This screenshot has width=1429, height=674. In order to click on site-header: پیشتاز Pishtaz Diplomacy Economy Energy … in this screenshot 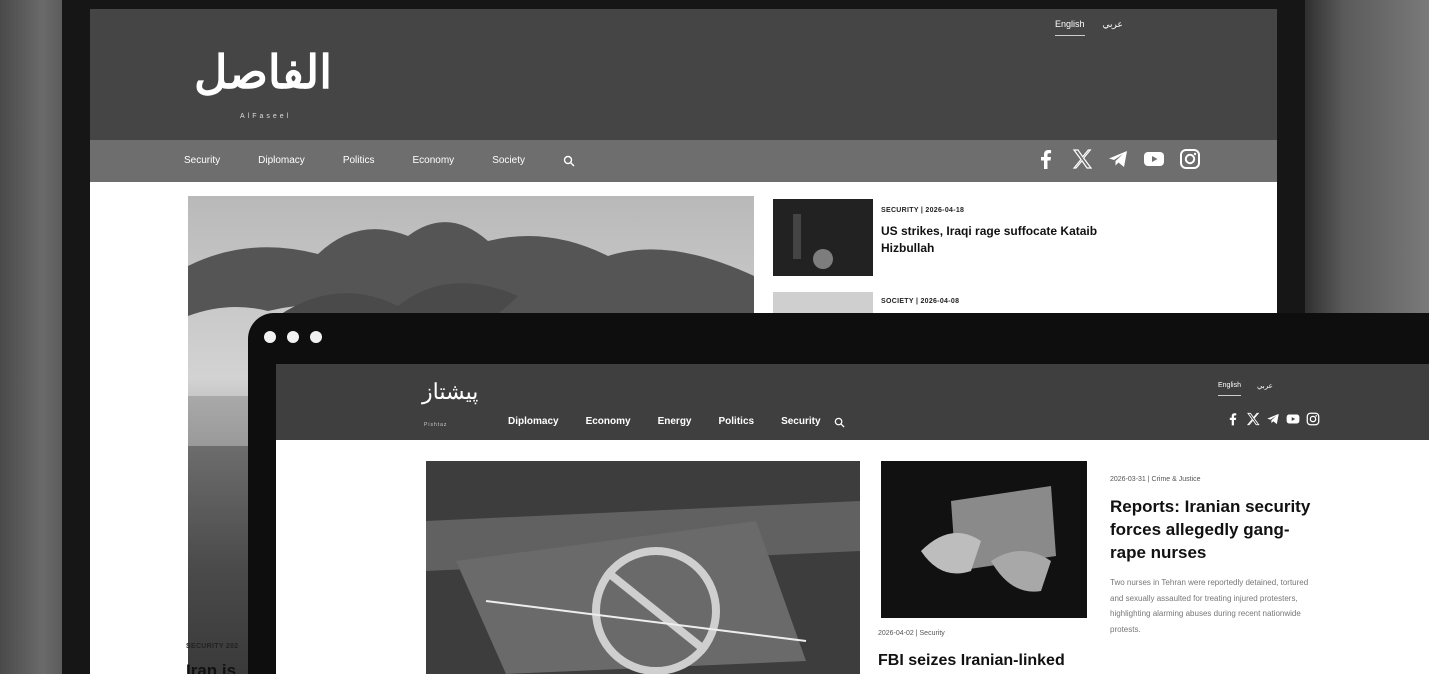, I will do `click(852, 402)`.